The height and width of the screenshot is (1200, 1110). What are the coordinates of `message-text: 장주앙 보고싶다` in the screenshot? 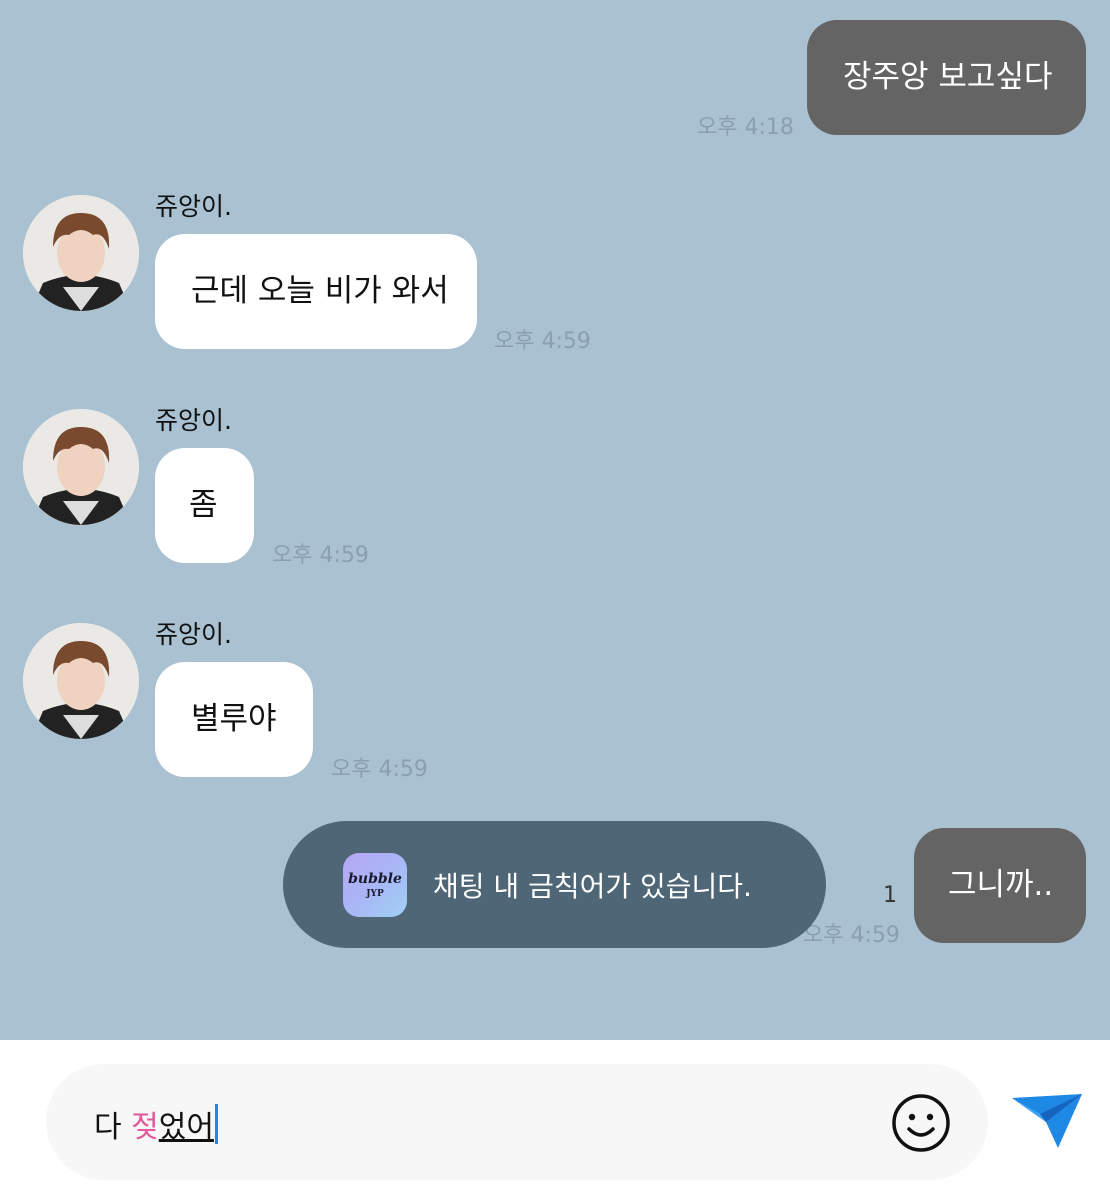 It's located at (948, 77).